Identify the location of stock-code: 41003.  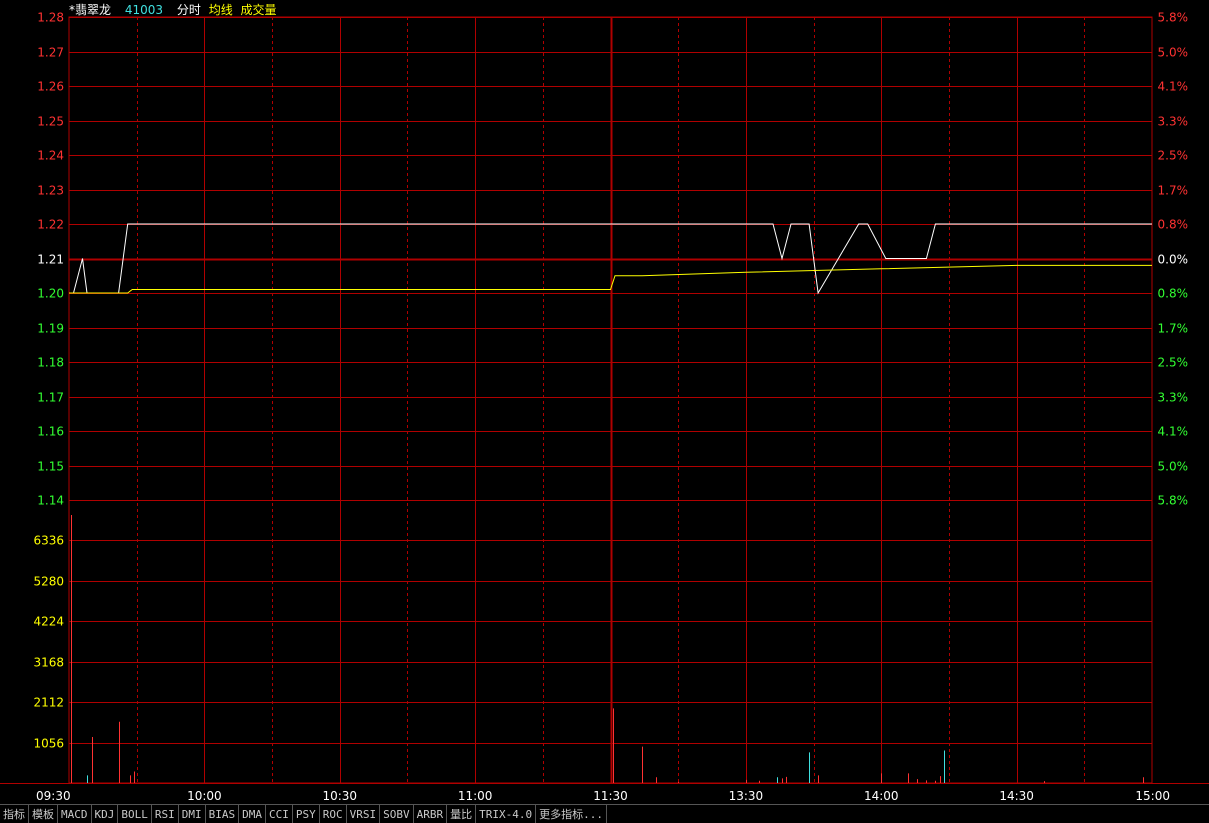
(144, 10).